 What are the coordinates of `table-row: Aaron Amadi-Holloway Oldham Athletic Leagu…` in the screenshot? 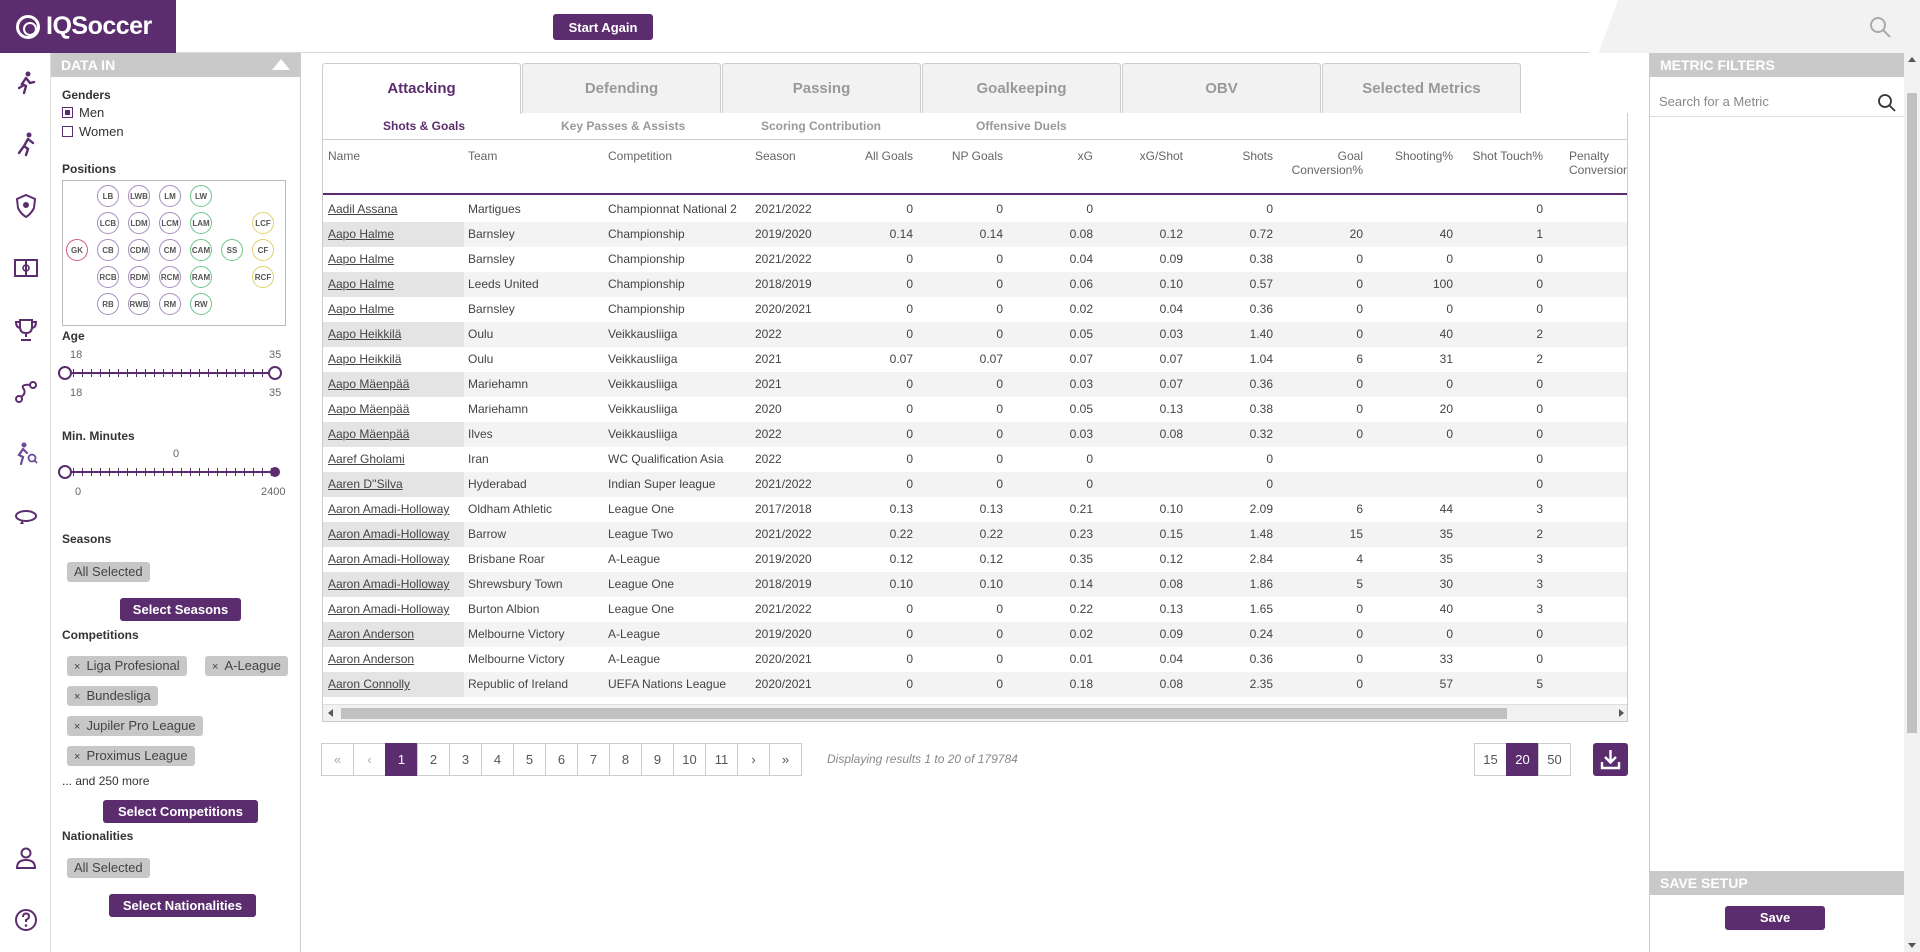 It's located at (975, 509).